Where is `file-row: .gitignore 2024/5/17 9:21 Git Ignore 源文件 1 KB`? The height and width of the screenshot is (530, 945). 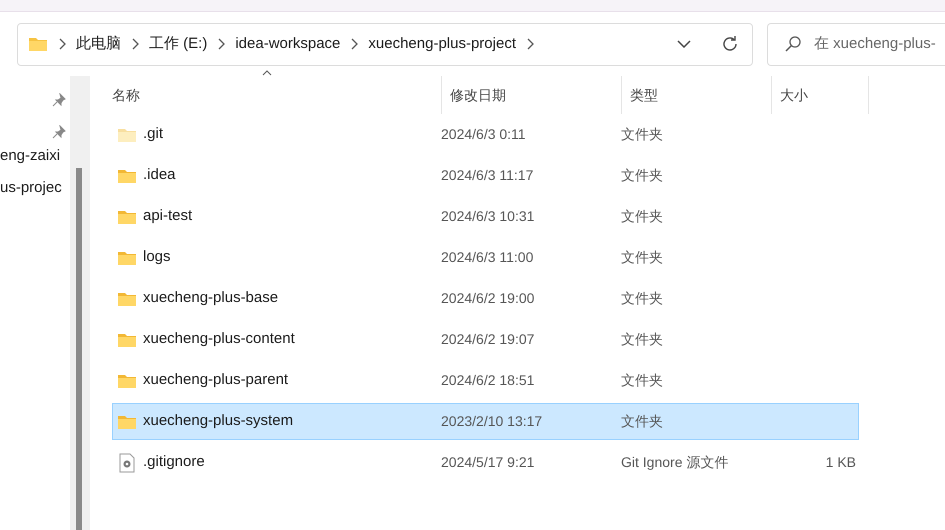
file-row: .gitignore 2024/5/17 9:21 Git Ignore 源文件 1 KB is located at coordinates (485, 462).